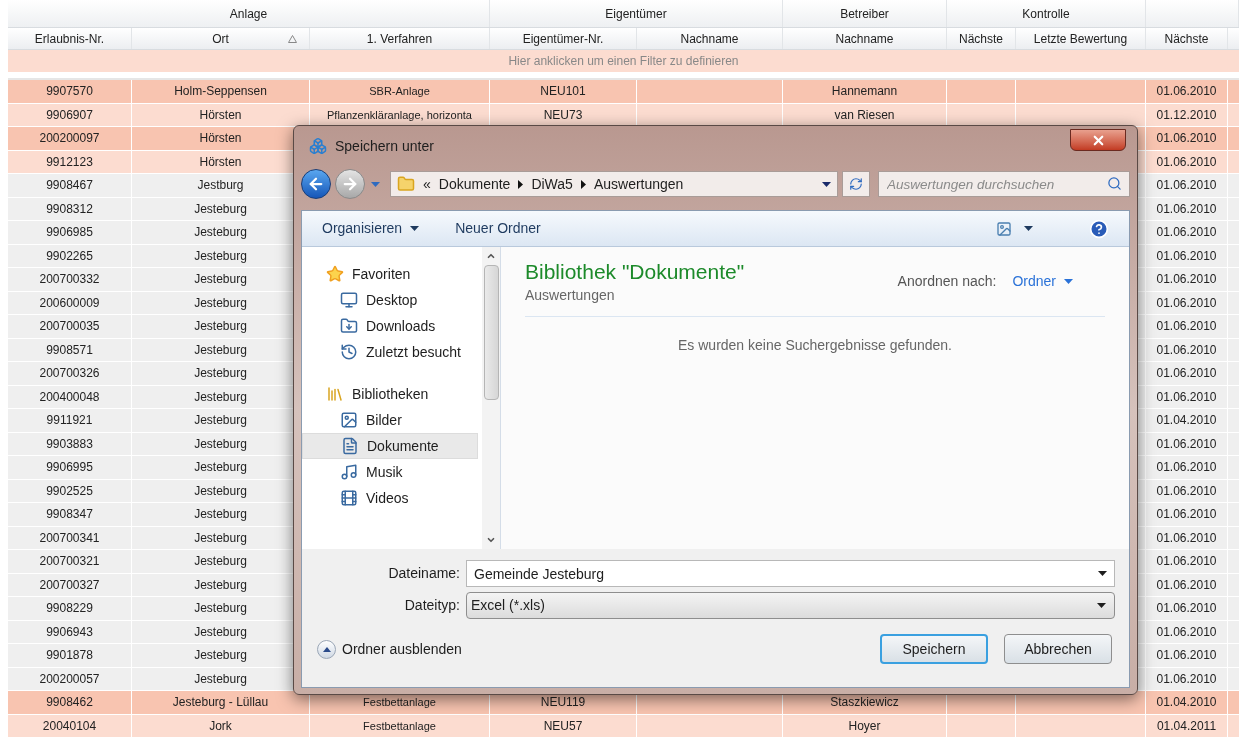 This screenshot has height=738, width=1239. I want to click on view-options-button, so click(1014, 228).